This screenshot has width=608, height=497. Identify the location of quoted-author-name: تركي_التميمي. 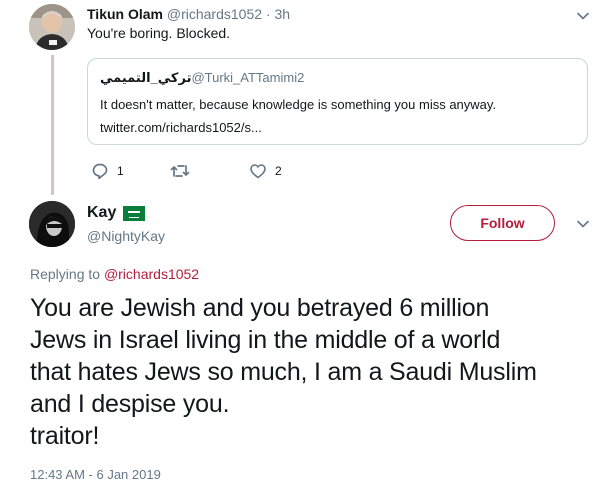
(146, 77).